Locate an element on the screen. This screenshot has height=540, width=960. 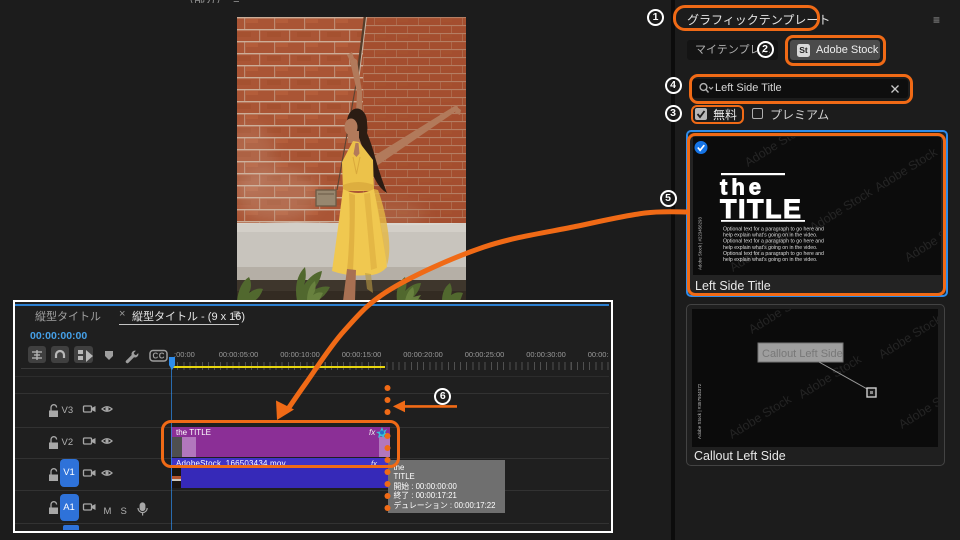
svg-text: CC is located at coordinates (159, 355).